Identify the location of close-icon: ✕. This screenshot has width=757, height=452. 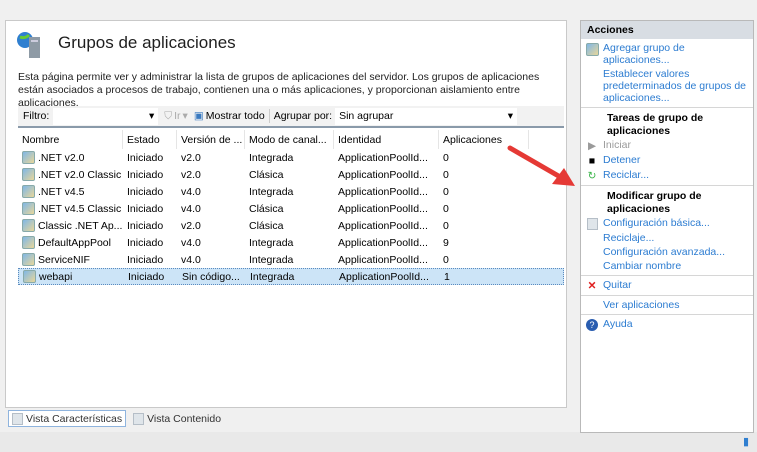
(592, 286).